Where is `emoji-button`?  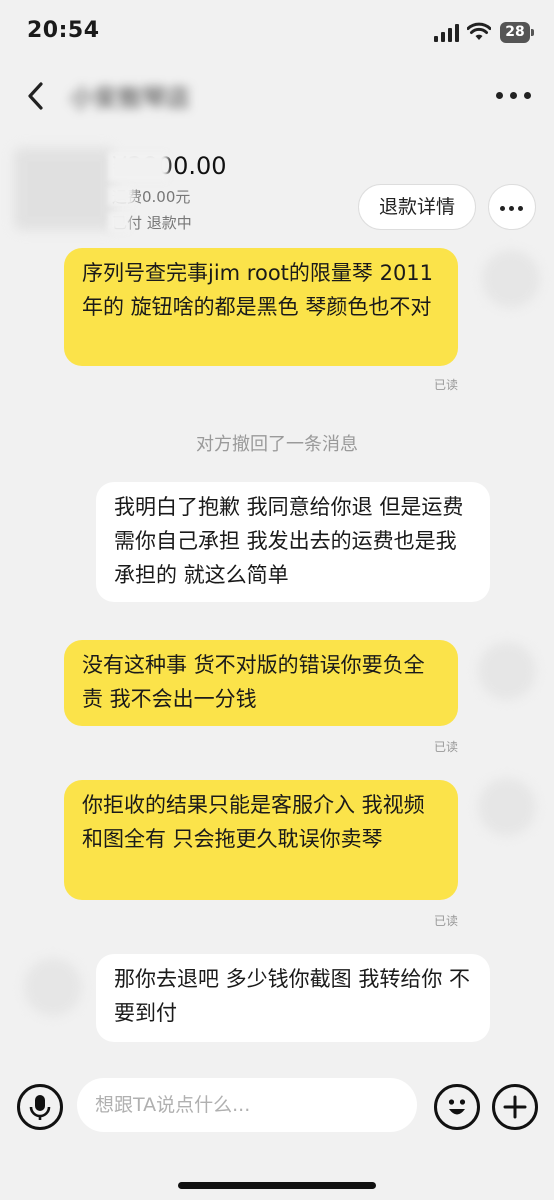 emoji-button is located at coordinates (457, 1107).